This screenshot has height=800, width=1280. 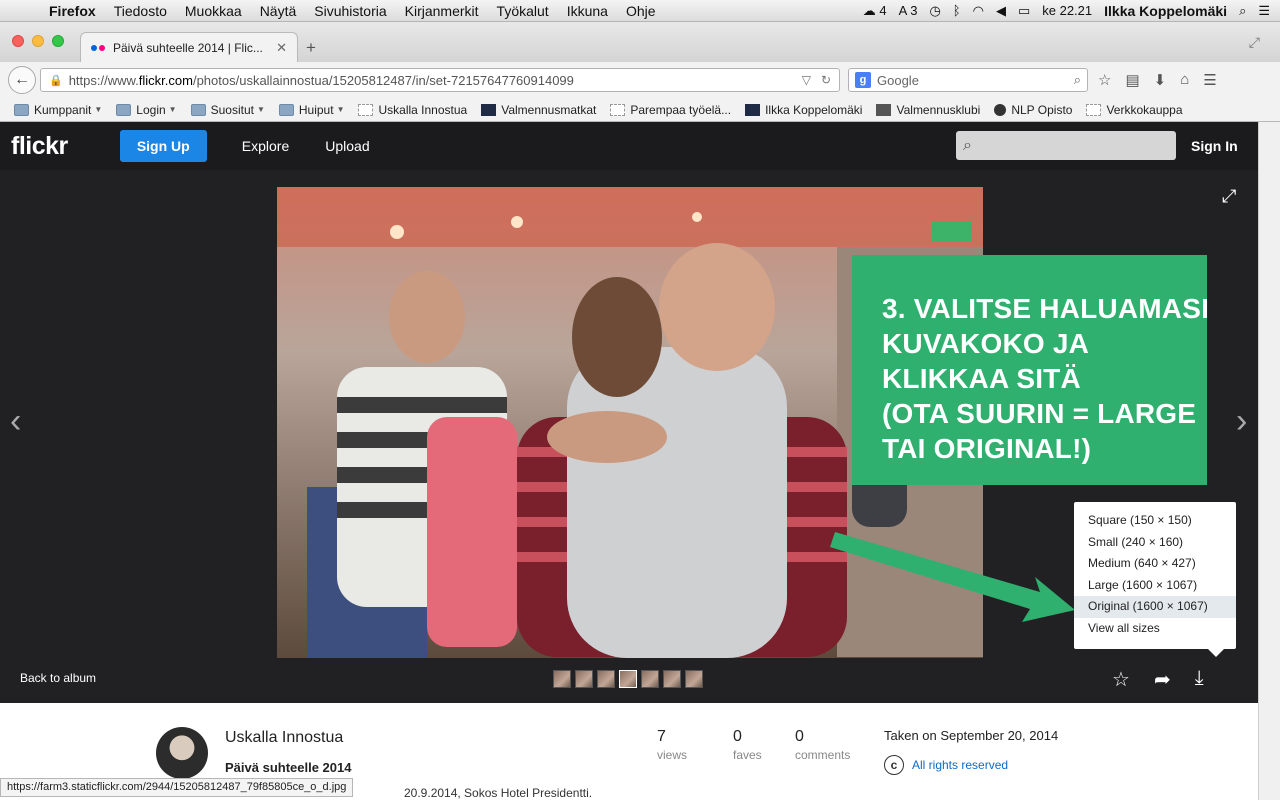 What do you see at coordinates (863, 80) in the screenshot?
I see `google-engine-icon: g` at bounding box center [863, 80].